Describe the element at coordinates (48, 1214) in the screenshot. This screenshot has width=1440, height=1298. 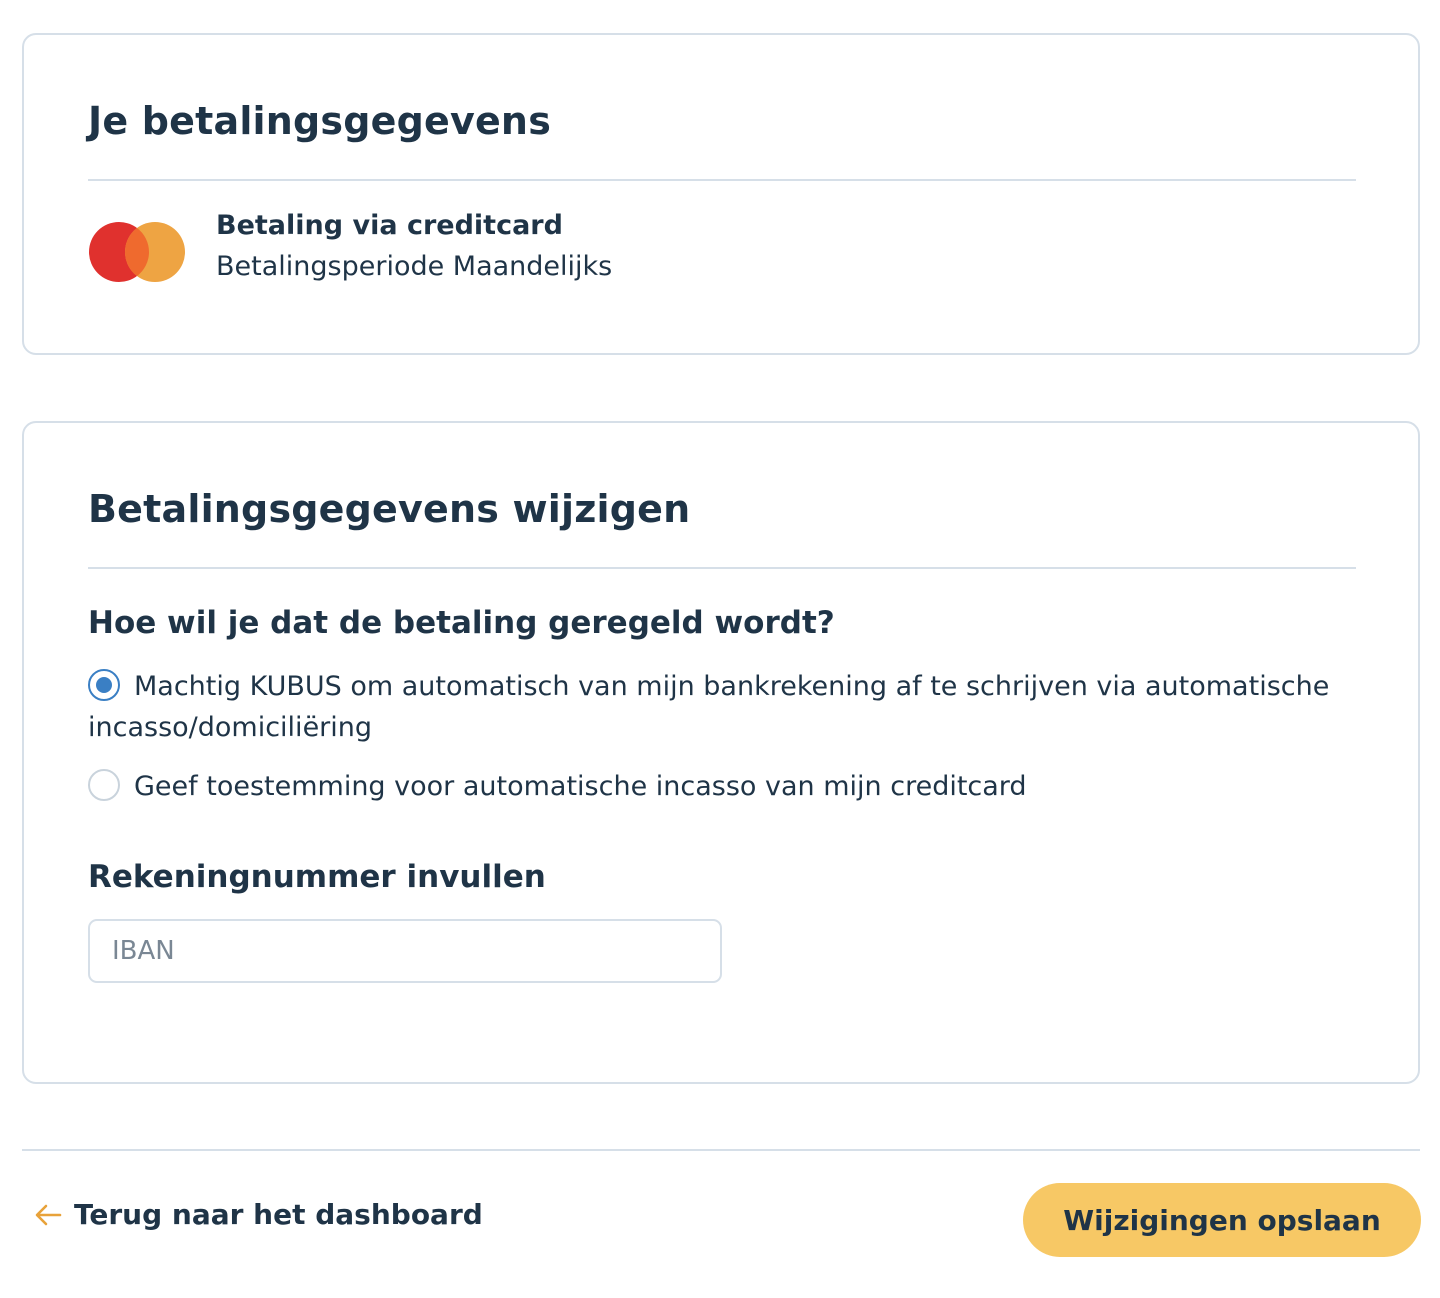
I see `arrow-left-icon` at that location.